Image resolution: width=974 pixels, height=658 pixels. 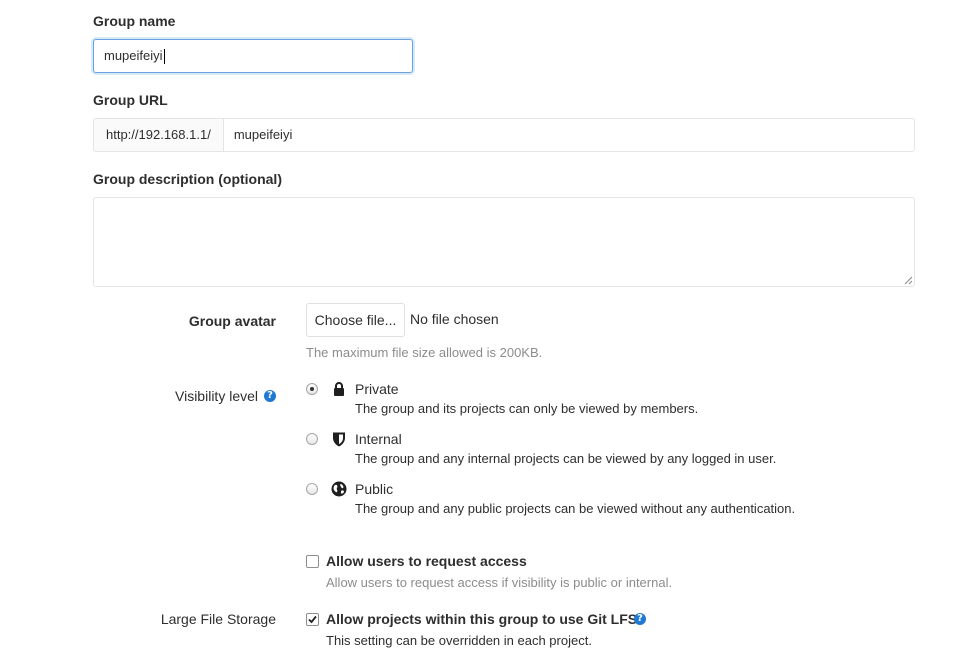 I want to click on group-path-input: mupeifeiyi, so click(x=569, y=135).